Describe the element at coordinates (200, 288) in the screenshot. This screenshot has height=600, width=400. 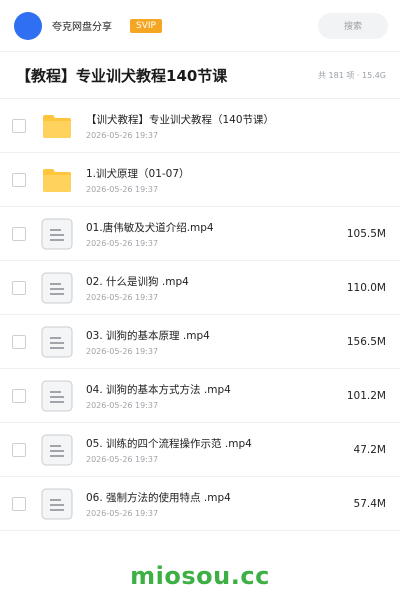
I see `list-item: 02. 什么是训狗 .mp4 2026-05-26 19:37 110.0M` at that location.